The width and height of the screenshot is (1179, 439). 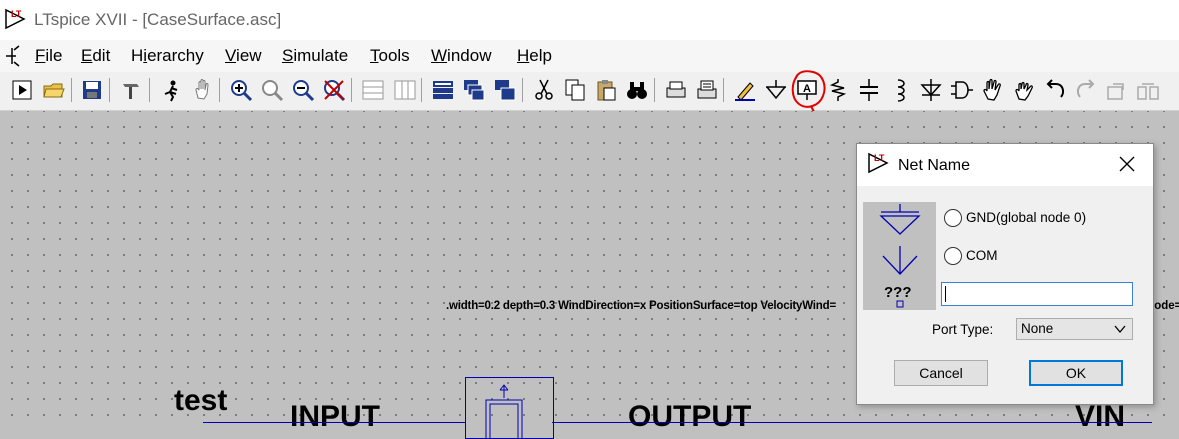 I want to click on diode-icon, so click(x=931, y=90).